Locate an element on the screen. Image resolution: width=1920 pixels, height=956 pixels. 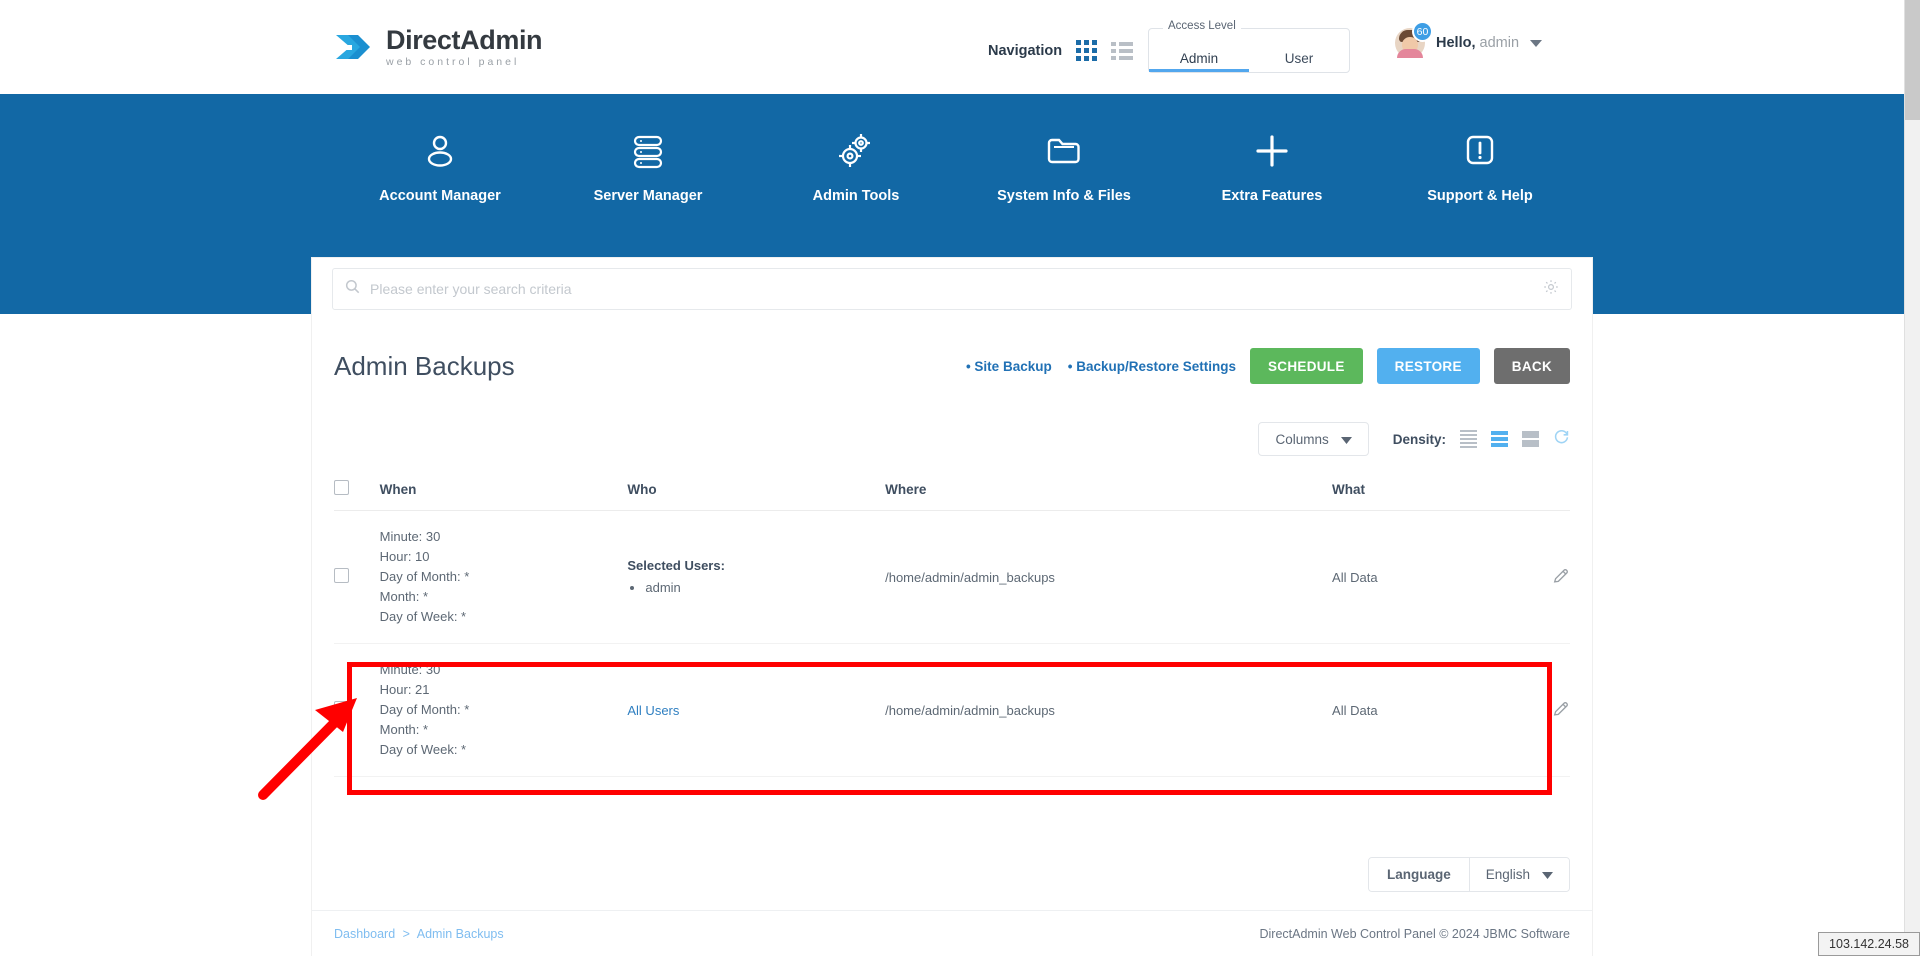
access-tab-admin: Admin is located at coordinates (1199, 50).